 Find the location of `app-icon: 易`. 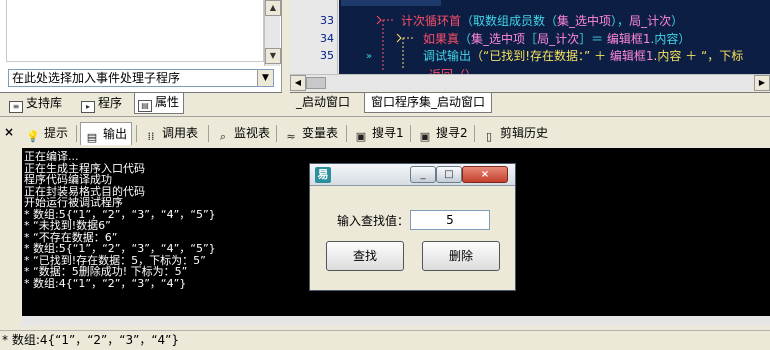

app-icon: 易 is located at coordinates (323, 175).